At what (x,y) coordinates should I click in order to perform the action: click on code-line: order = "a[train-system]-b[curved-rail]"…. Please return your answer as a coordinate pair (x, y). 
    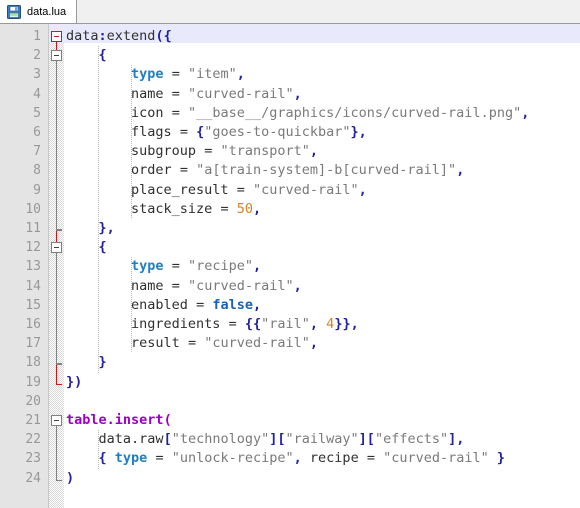
    Looking at the image, I should click on (264, 170).